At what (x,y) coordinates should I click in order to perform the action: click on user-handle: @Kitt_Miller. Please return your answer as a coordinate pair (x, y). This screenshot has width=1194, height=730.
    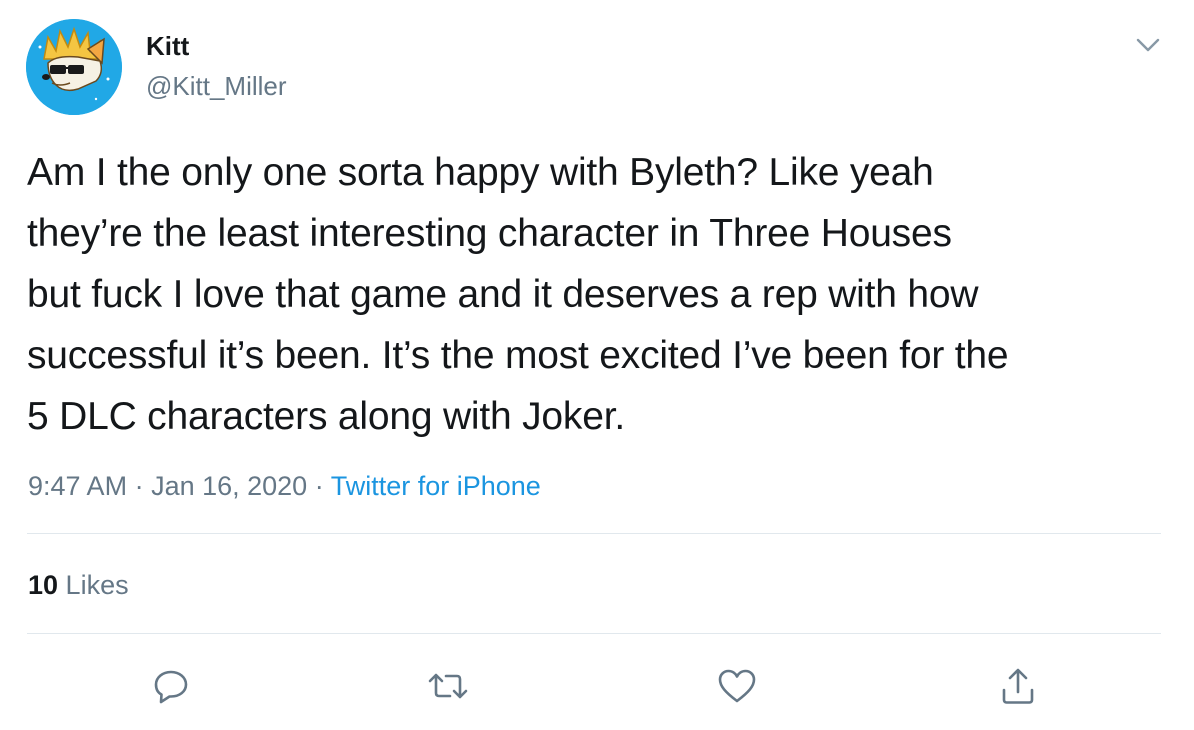
    Looking at the image, I should click on (216, 86).